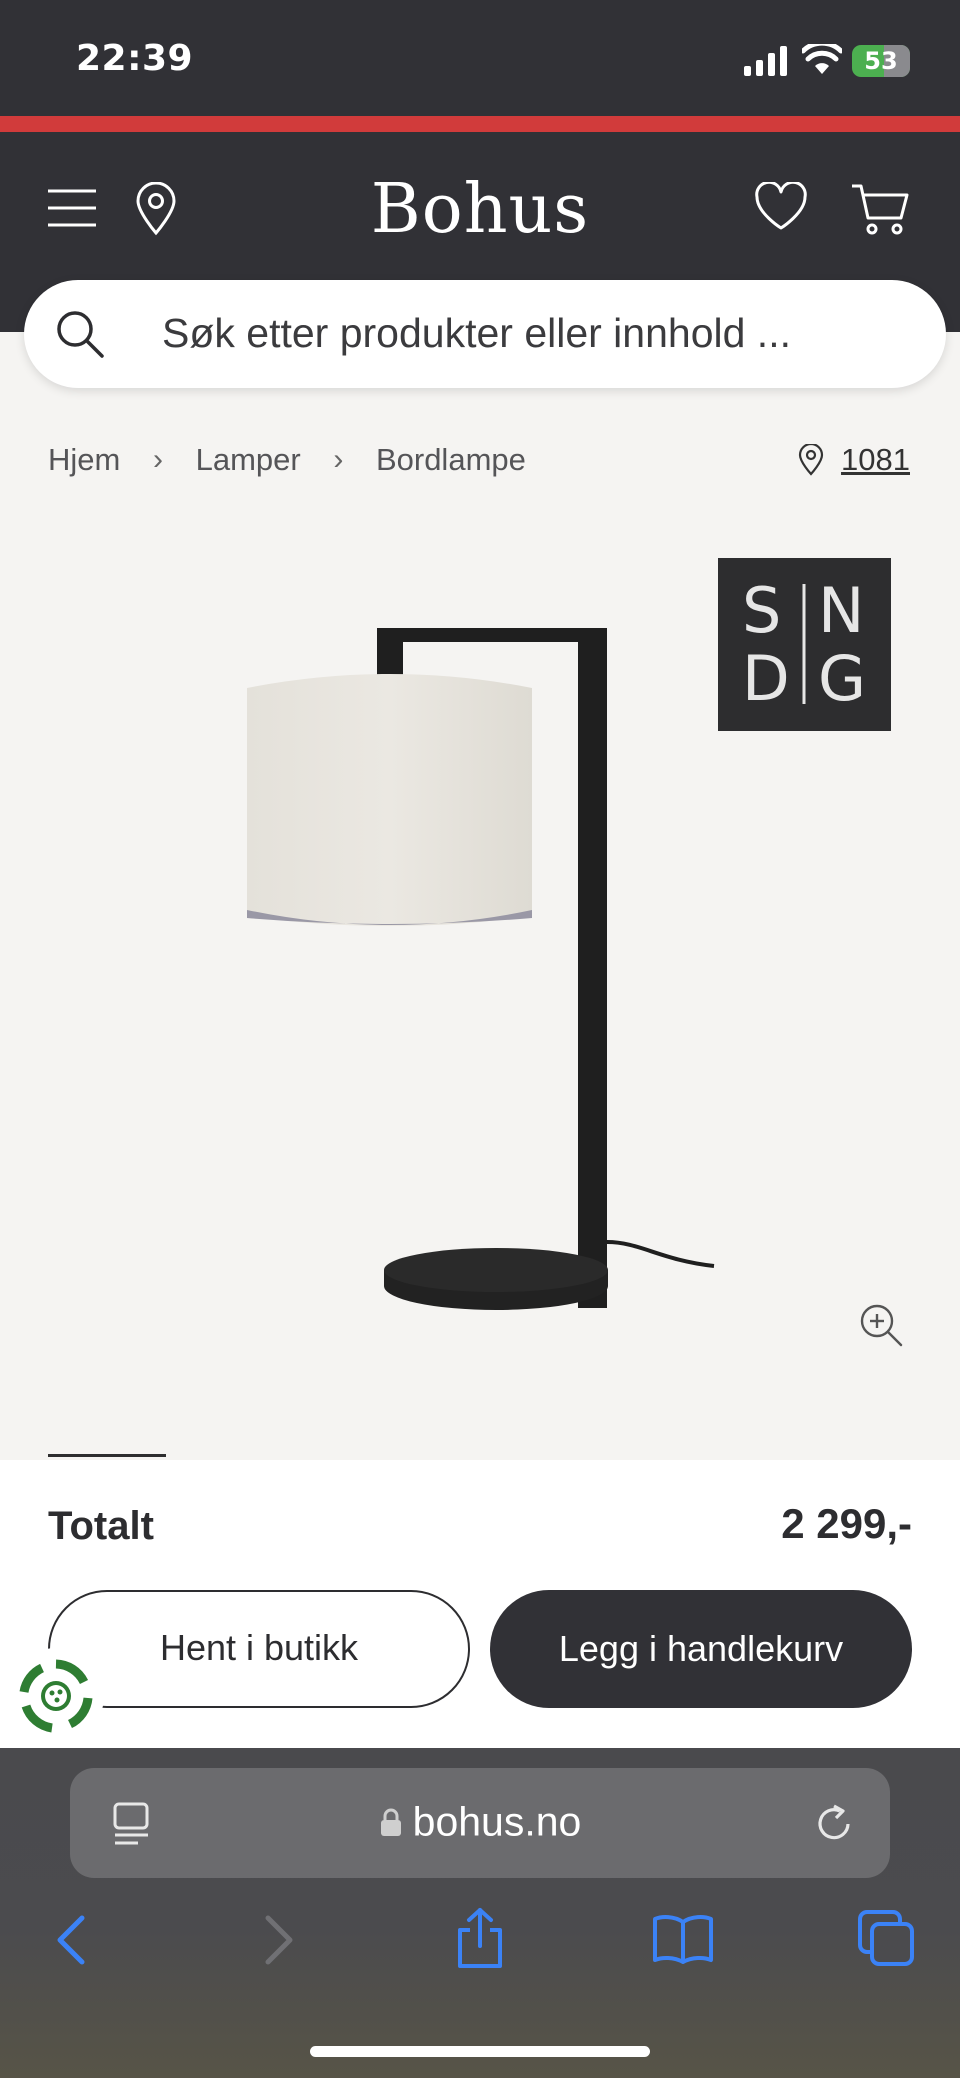  I want to click on cellular-signal-icon, so click(765, 61).